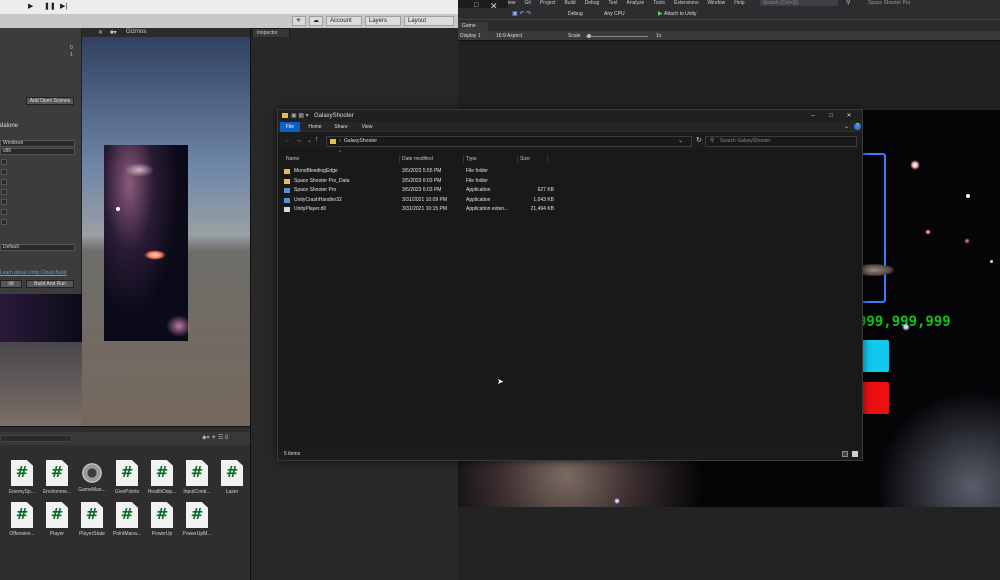 Image resolution: width=1000 pixels, height=580 pixels. What do you see at coordinates (432, 159) in the screenshot?
I see `column-date-modified: Date modified` at bounding box center [432, 159].